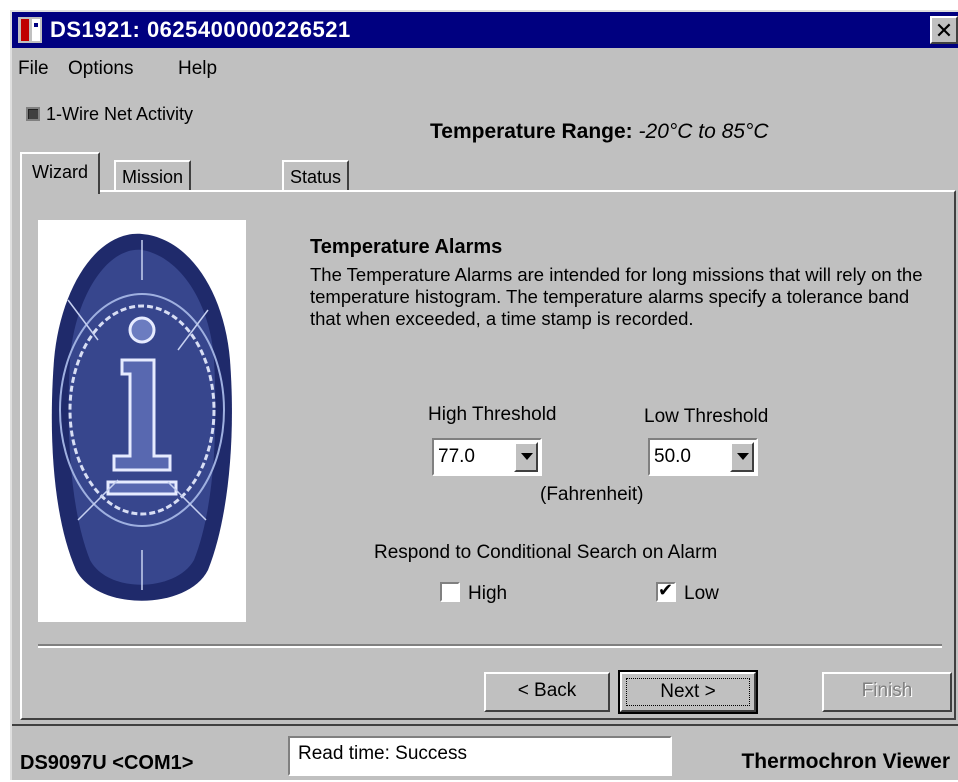 The height and width of the screenshot is (782, 958). I want to click on temperature-range-label: Temperature Range:, so click(531, 131).